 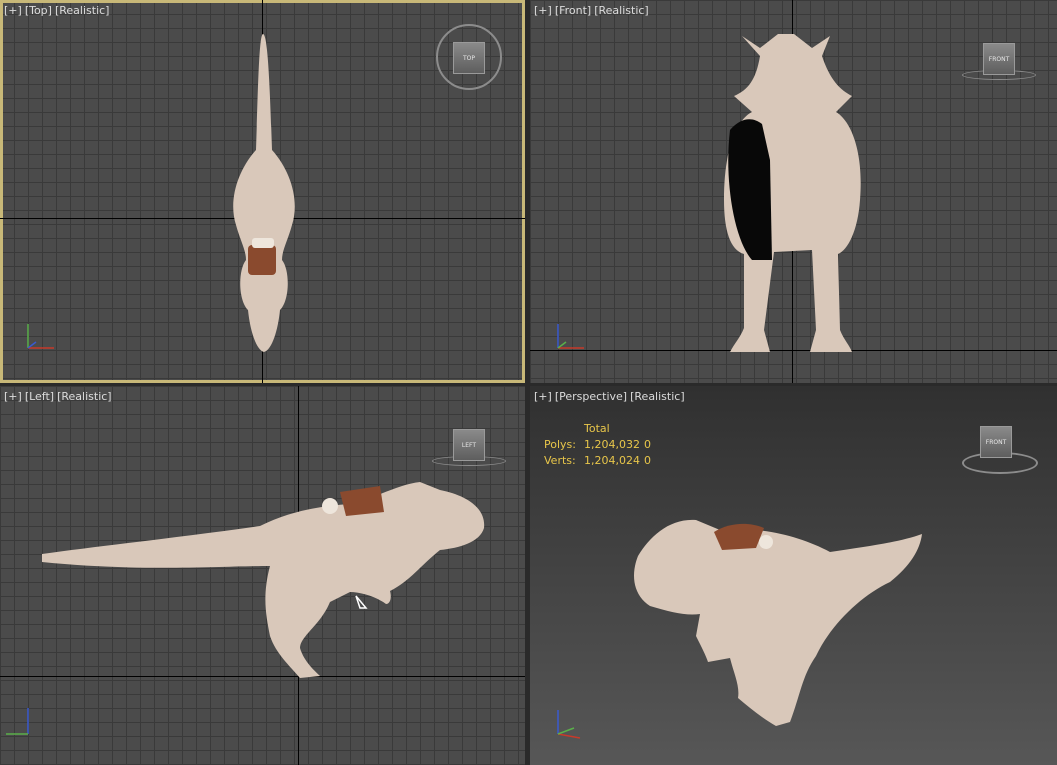 I want to click on viewcube-label: LEFT, so click(x=469, y=445).